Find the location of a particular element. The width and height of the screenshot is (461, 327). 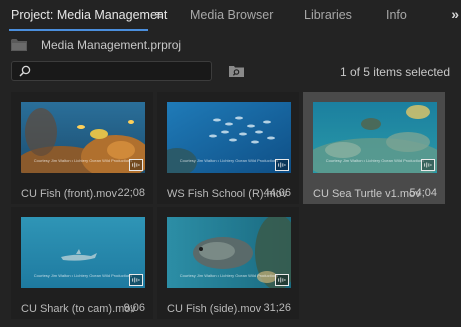

search-input is located at coordinates (111, 71).